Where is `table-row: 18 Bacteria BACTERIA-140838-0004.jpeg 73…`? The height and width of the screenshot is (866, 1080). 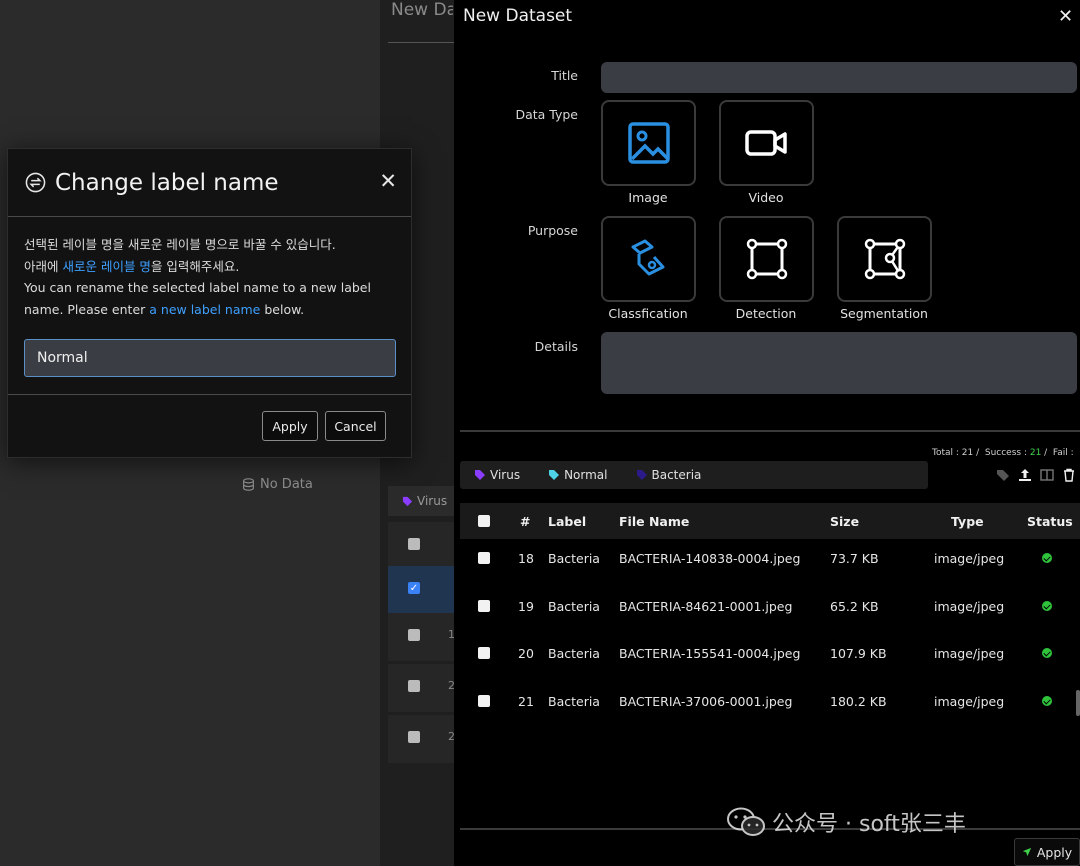
table-row: 18 Bacteria BACTERIA-140838-0004.jpeg 73… is located at coordinates (770, 558).